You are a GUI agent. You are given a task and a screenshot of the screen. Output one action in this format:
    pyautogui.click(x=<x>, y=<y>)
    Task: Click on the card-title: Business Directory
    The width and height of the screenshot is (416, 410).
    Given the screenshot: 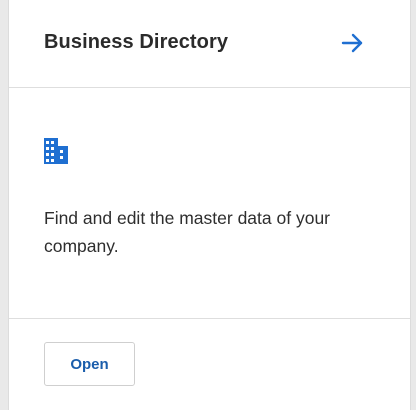 What is the action you would take?
    pyautogui.click(x=136, y=42)
    